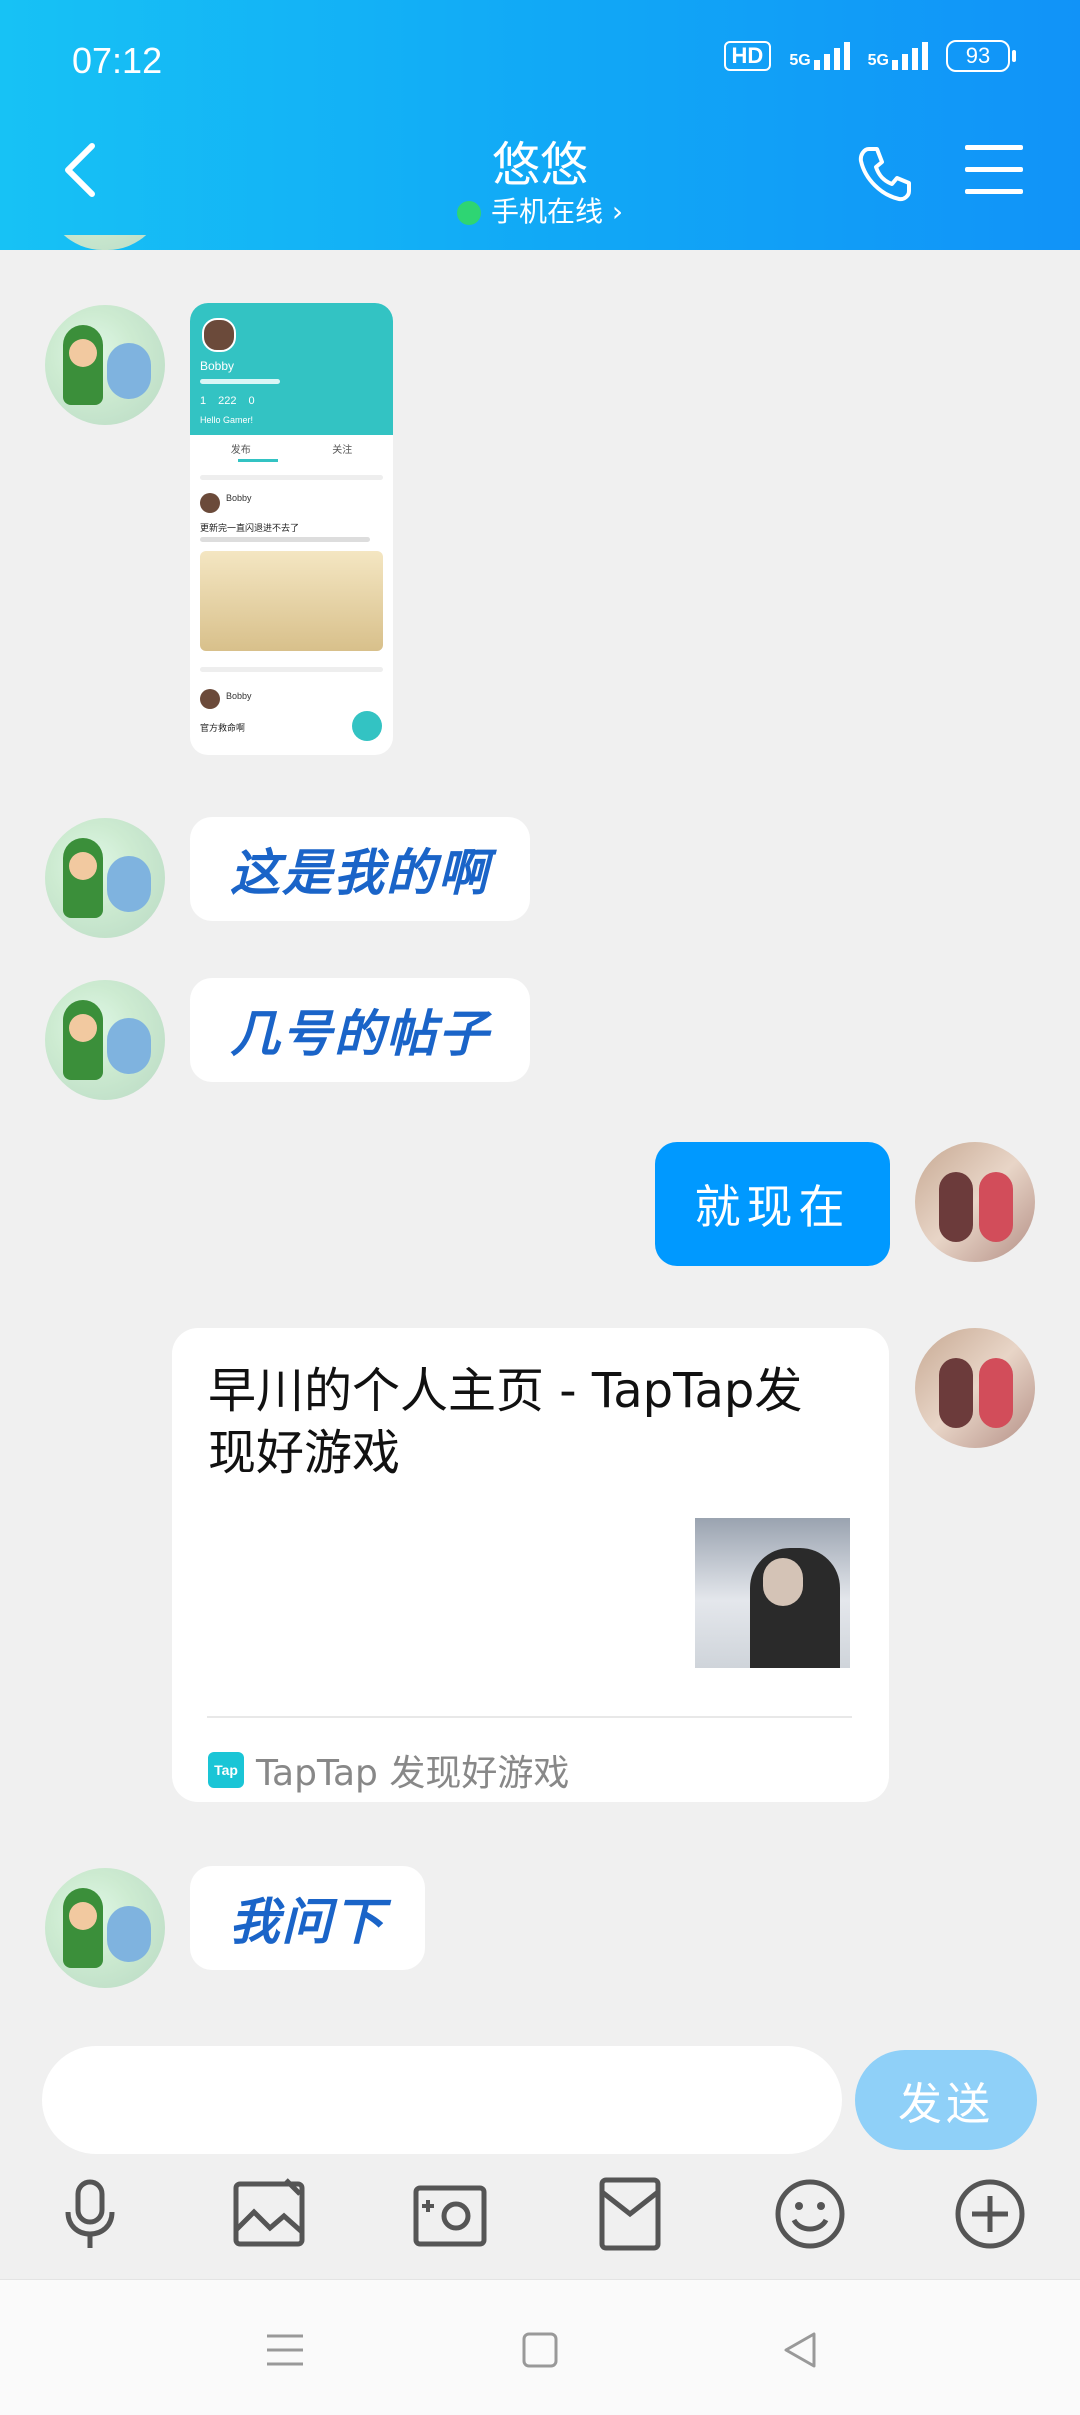  What do you see at coordinates (367, 726) in the screenshot?
I see `add-fab-icon` at bounding box center [367, 726].